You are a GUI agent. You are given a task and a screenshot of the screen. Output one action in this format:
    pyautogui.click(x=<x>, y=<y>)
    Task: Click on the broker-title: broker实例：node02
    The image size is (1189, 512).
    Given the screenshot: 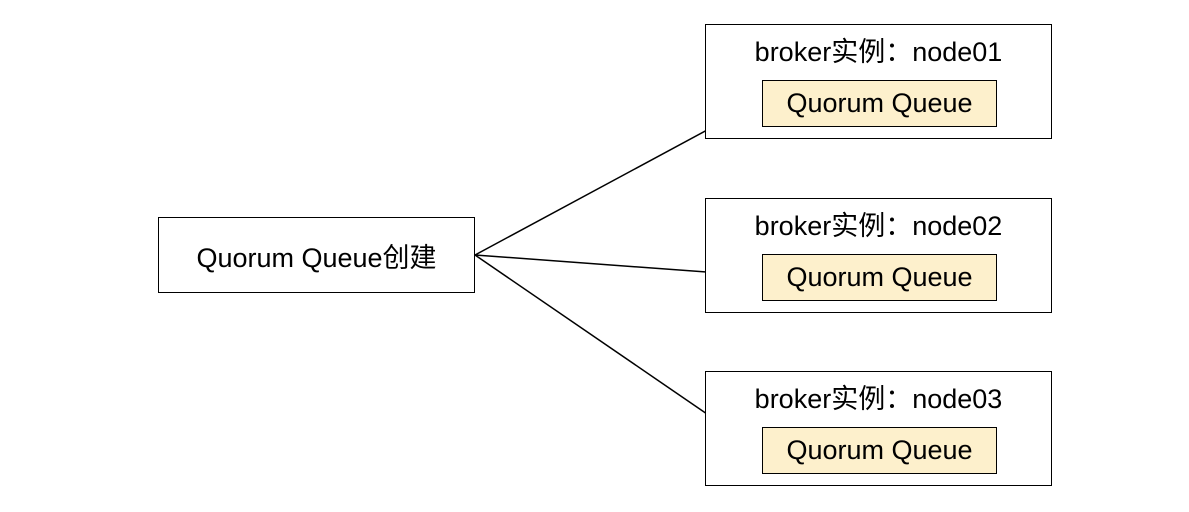 What is the action you would take?
    pyautogui.click(x=878, y=226)
    